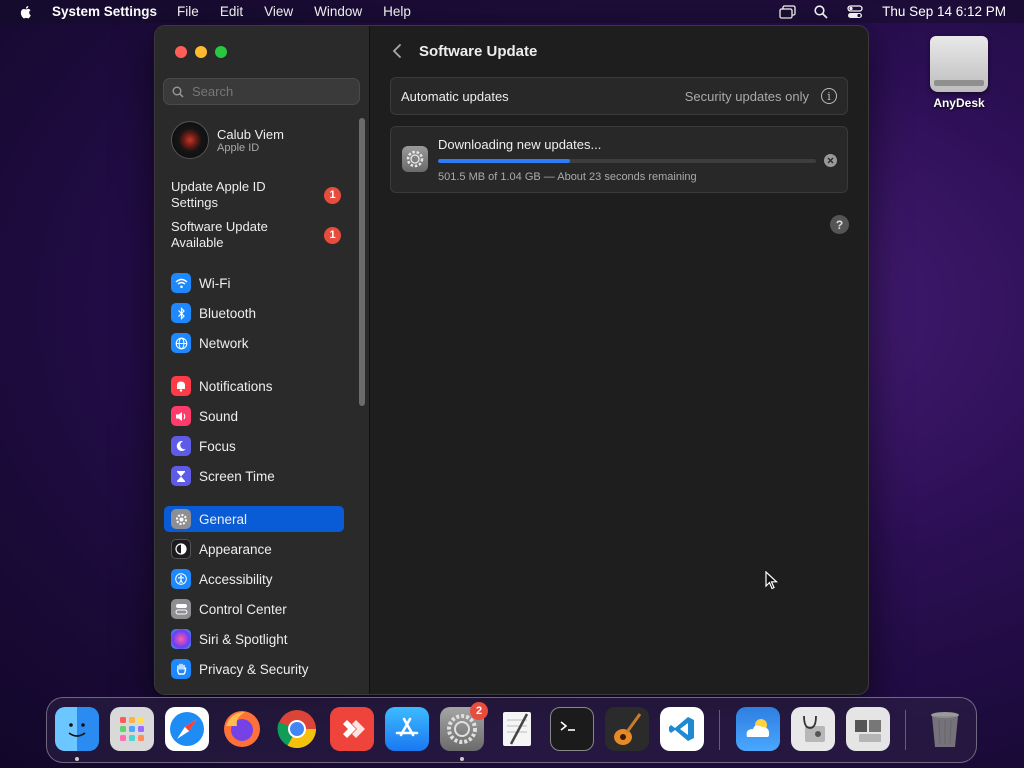 The height and width of the screenshot is (768, 1024). What do you see at coordinates (397, 51) in the screenshot?
I see `back-chevron-icon` at bounding box center [397, 51].